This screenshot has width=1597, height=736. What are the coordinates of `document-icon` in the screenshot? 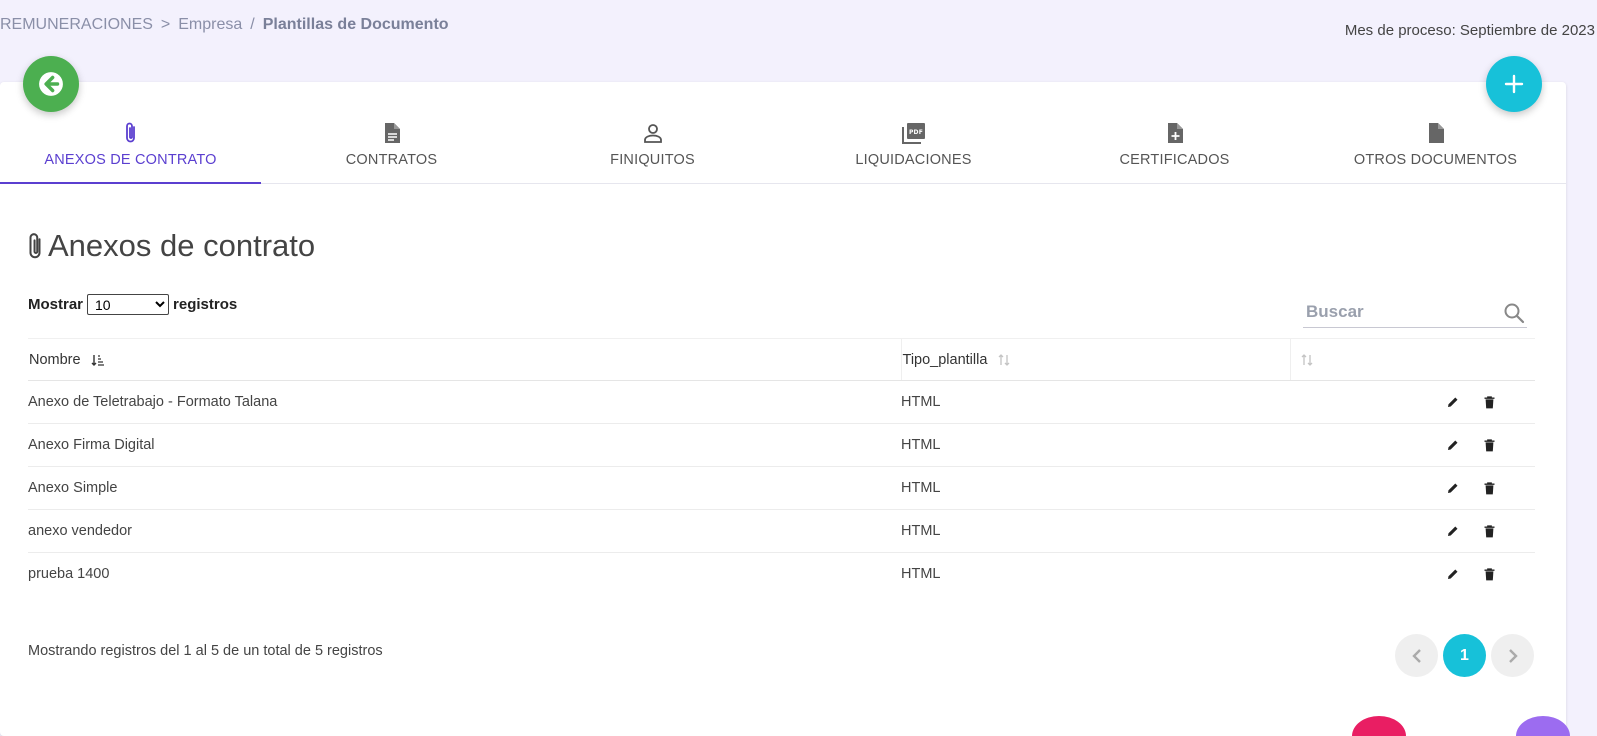 It's located at (392, 133).